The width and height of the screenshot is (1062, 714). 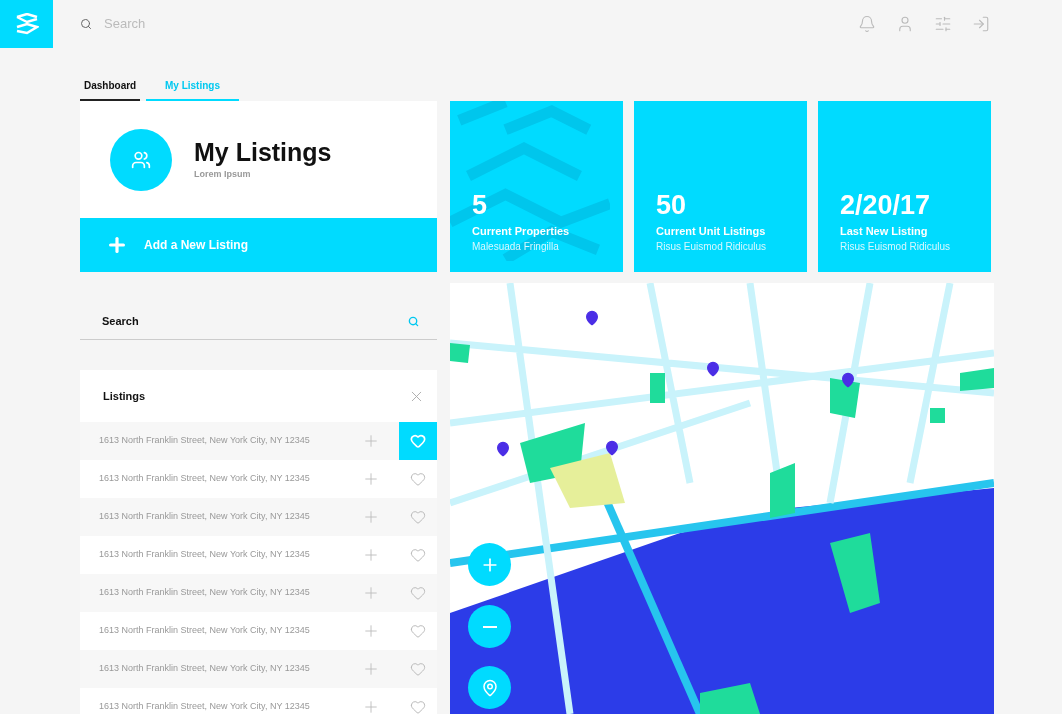 What do you see at coordinates (521, 231) in the screenshot?
I see `stat-label: Current Properties` at bounding box center [521, 231].